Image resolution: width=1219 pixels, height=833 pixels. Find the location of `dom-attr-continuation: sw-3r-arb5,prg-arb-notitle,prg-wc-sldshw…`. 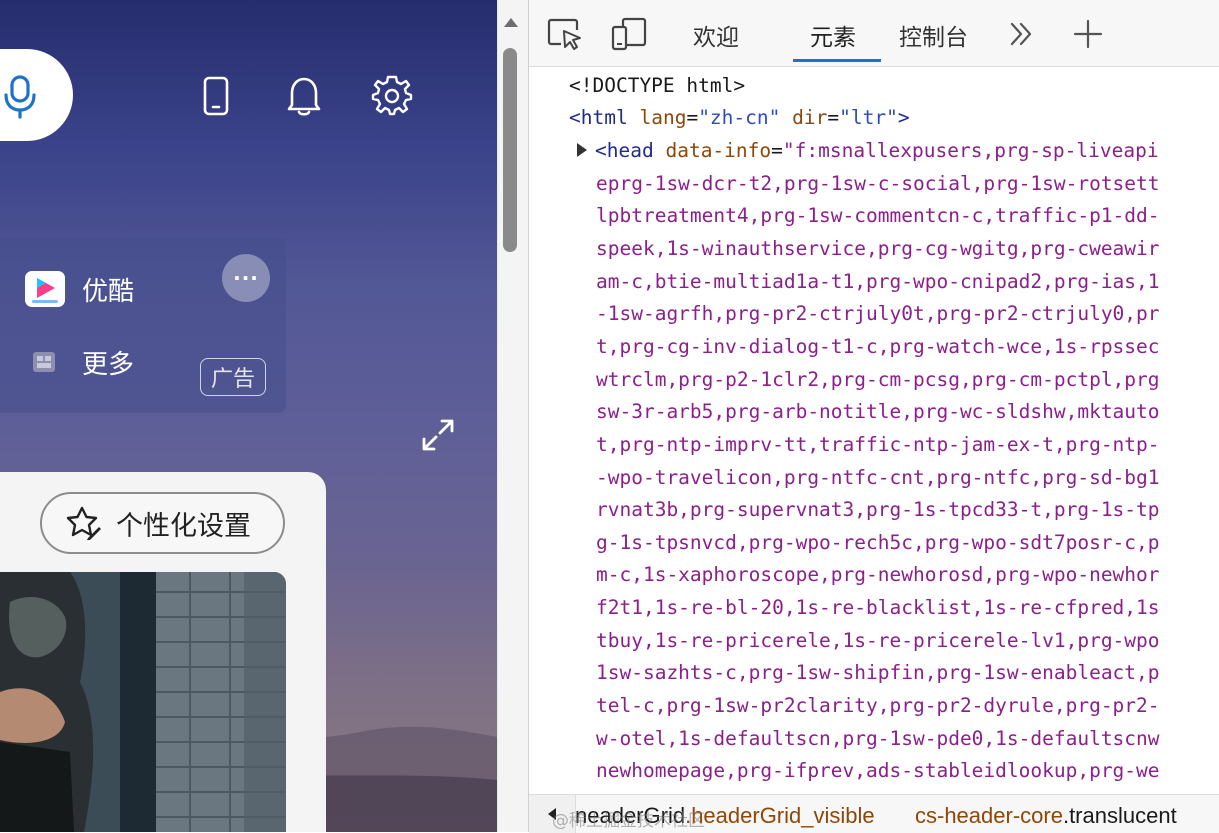

dom-attr-continuation: sw-3r-arb5,prg-arb-notitle,prg-wc-sldshw… is located at coordinates (878, 411).